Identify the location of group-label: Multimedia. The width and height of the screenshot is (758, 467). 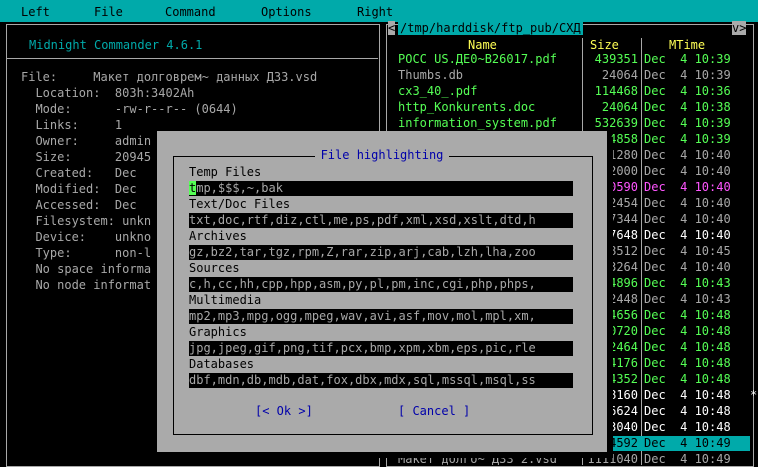
(225, 300).